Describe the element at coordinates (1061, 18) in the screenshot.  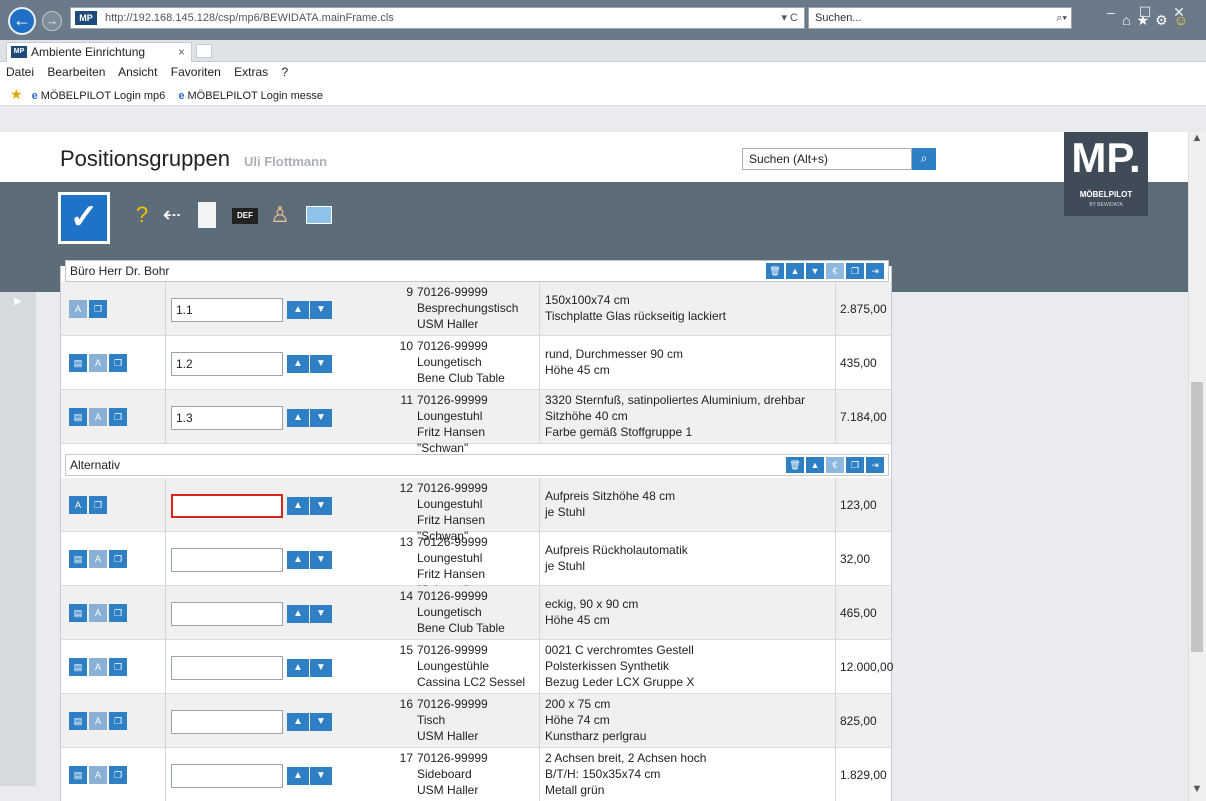
I see `search-icon: ⌕▾` at that location.